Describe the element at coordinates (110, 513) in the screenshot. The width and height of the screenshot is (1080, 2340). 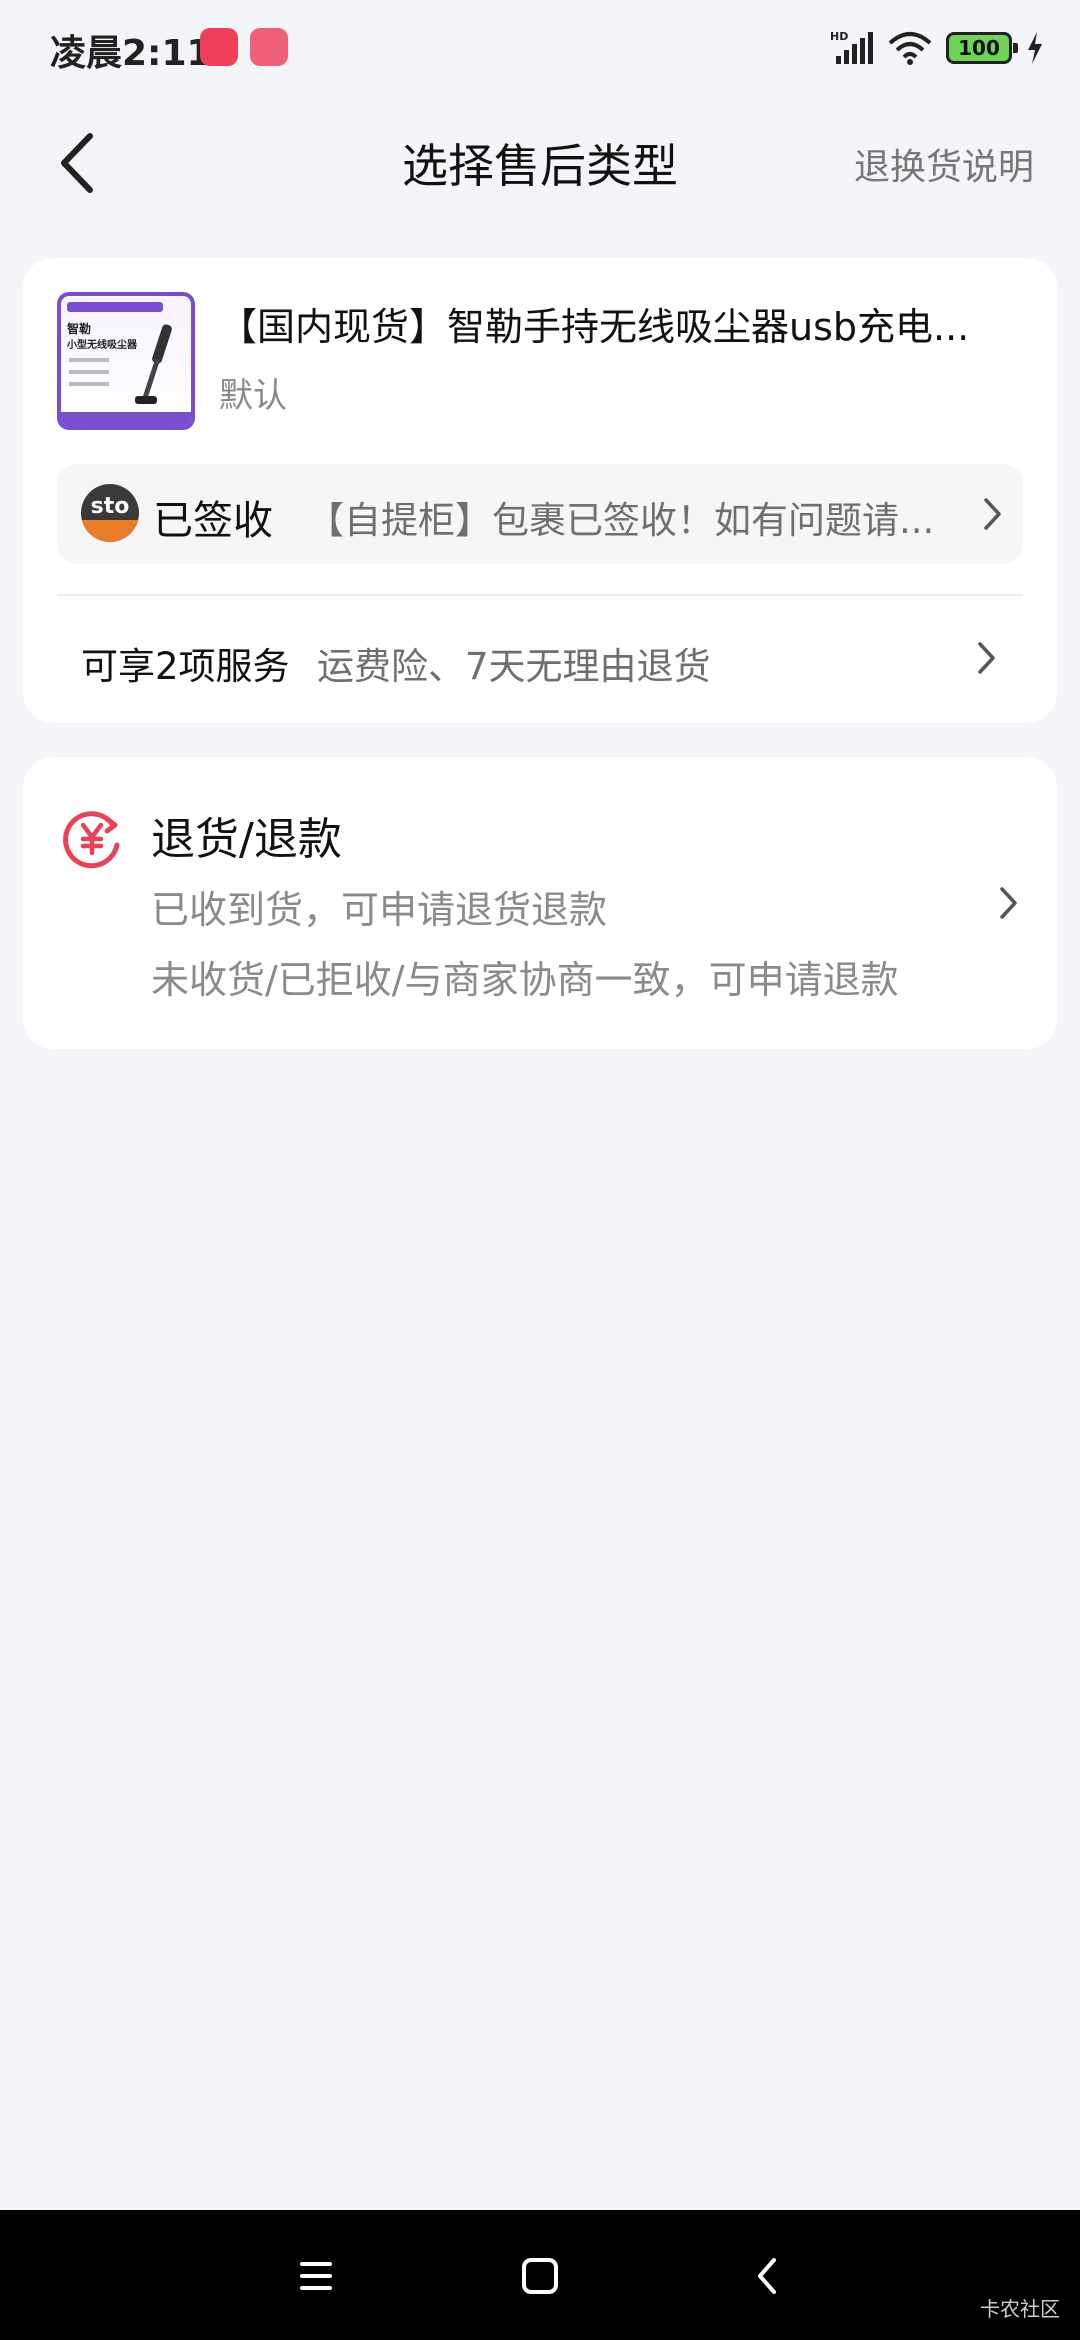
I see `courier-logo: sto` at that location.